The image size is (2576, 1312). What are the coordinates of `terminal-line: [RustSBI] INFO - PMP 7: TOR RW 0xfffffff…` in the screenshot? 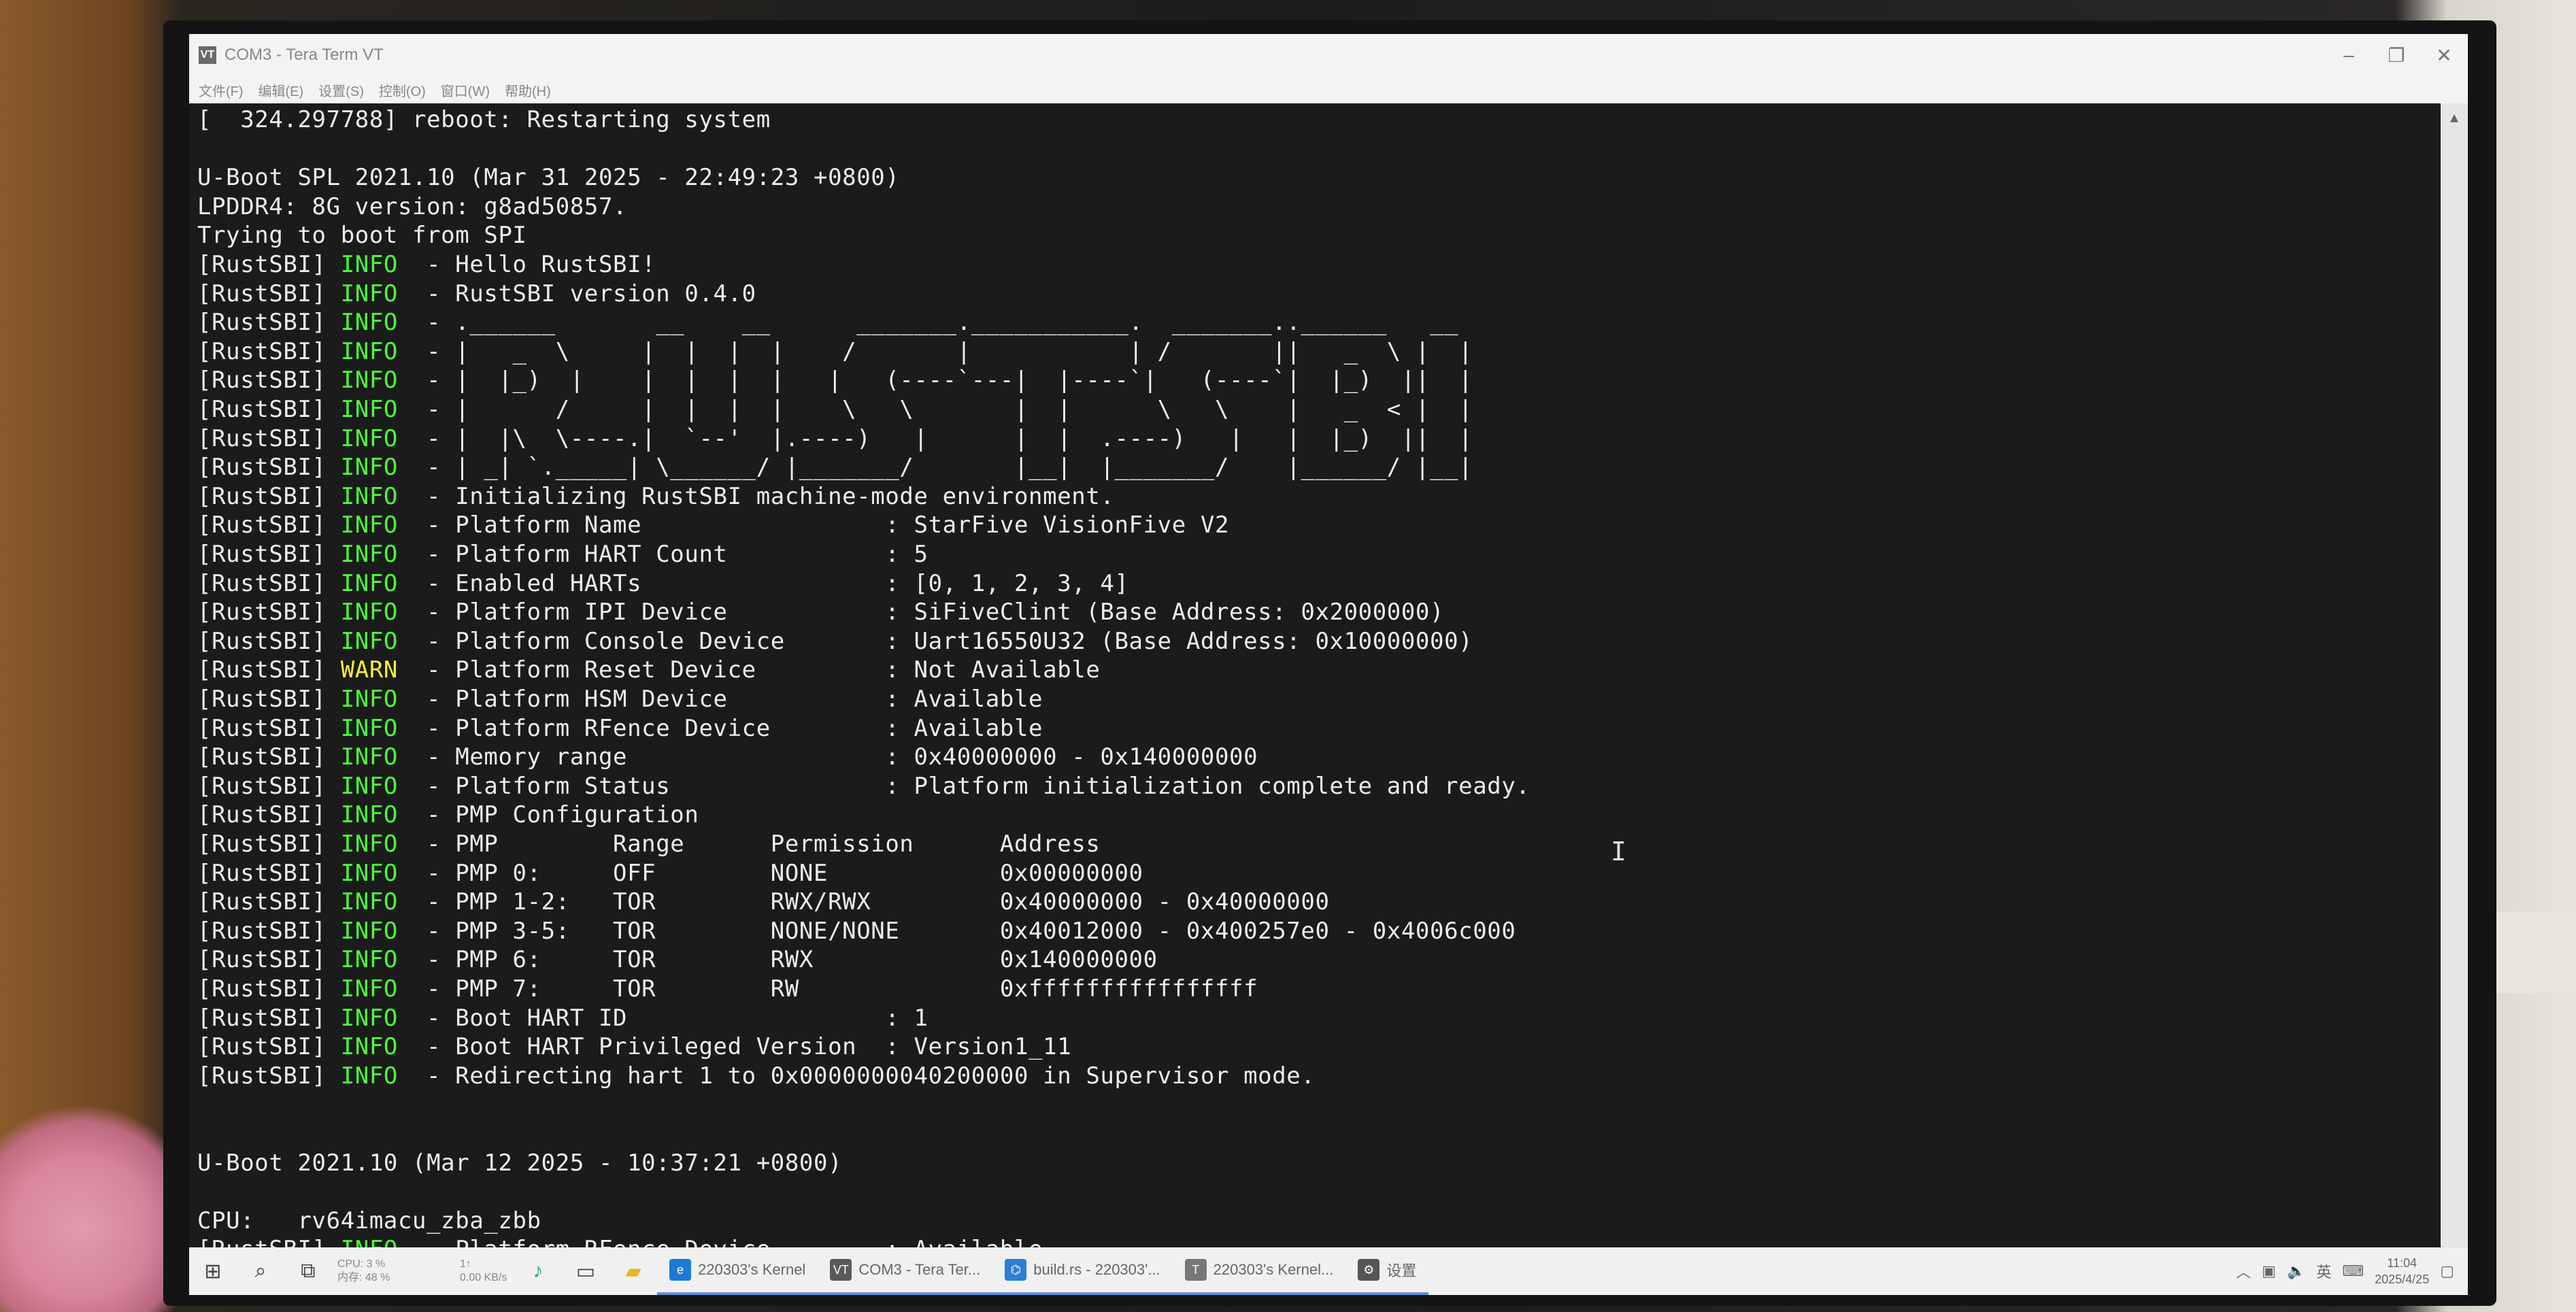 It's located at (727, 989).